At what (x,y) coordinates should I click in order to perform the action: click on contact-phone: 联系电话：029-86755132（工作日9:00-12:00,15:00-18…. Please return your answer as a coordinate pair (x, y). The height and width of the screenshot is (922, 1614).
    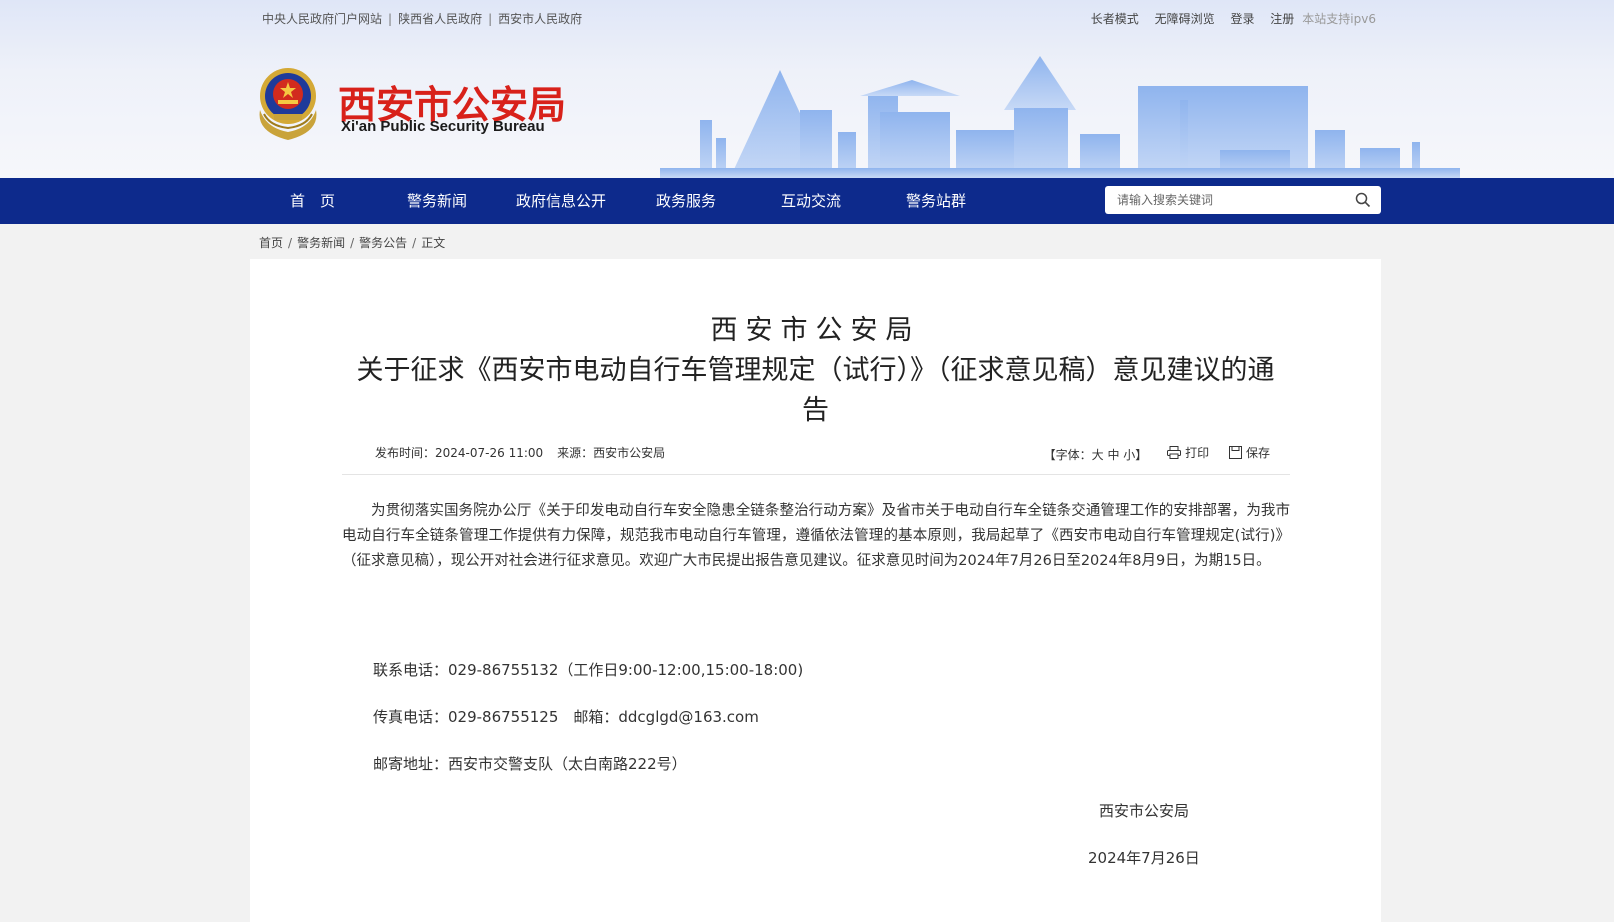
    Looking at the image, I should click on (588, 670).